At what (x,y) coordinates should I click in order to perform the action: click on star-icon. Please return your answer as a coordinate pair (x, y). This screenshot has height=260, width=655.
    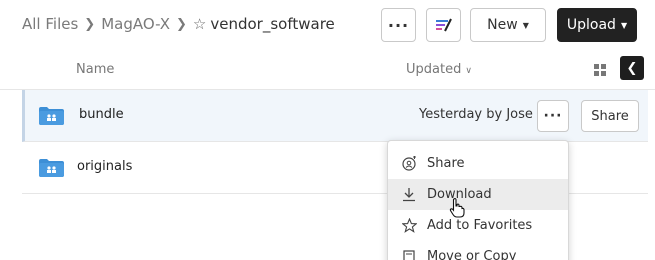
    Looking at the image, I should click on (409, 225).